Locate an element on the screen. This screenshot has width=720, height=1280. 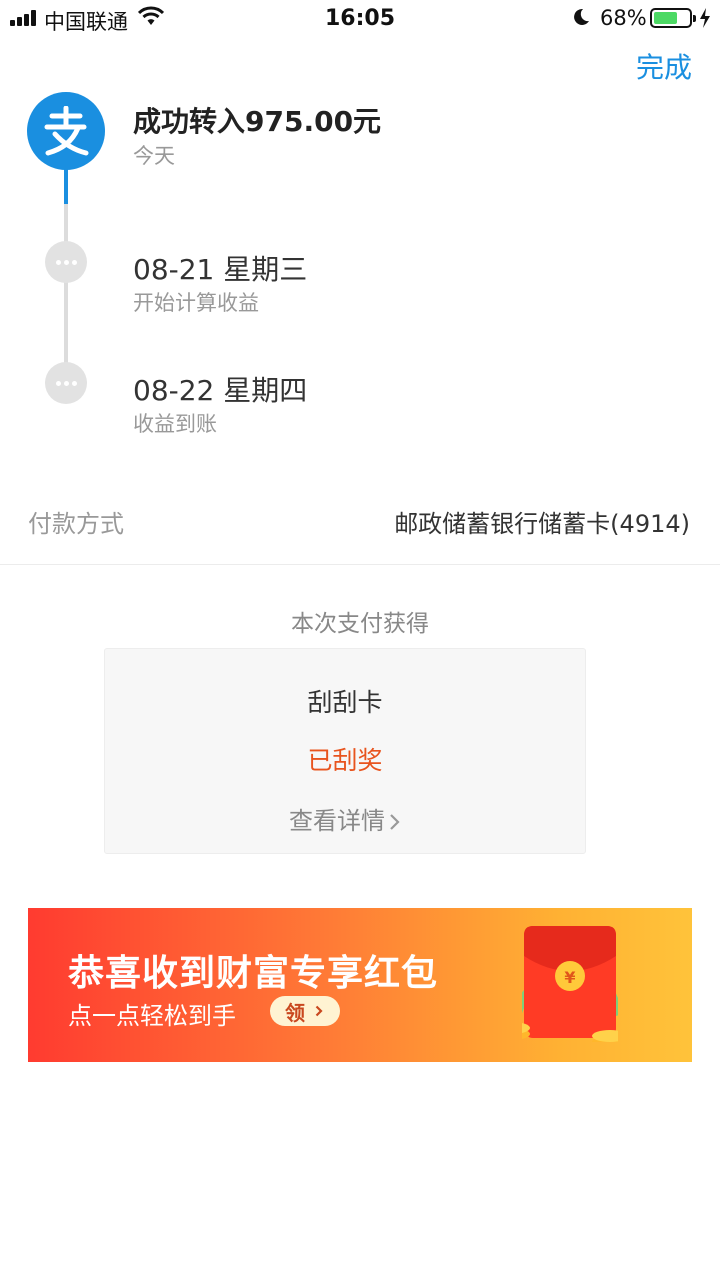
status-bar: 中国联通 16:05 68% is located at coordinates (360, 20).